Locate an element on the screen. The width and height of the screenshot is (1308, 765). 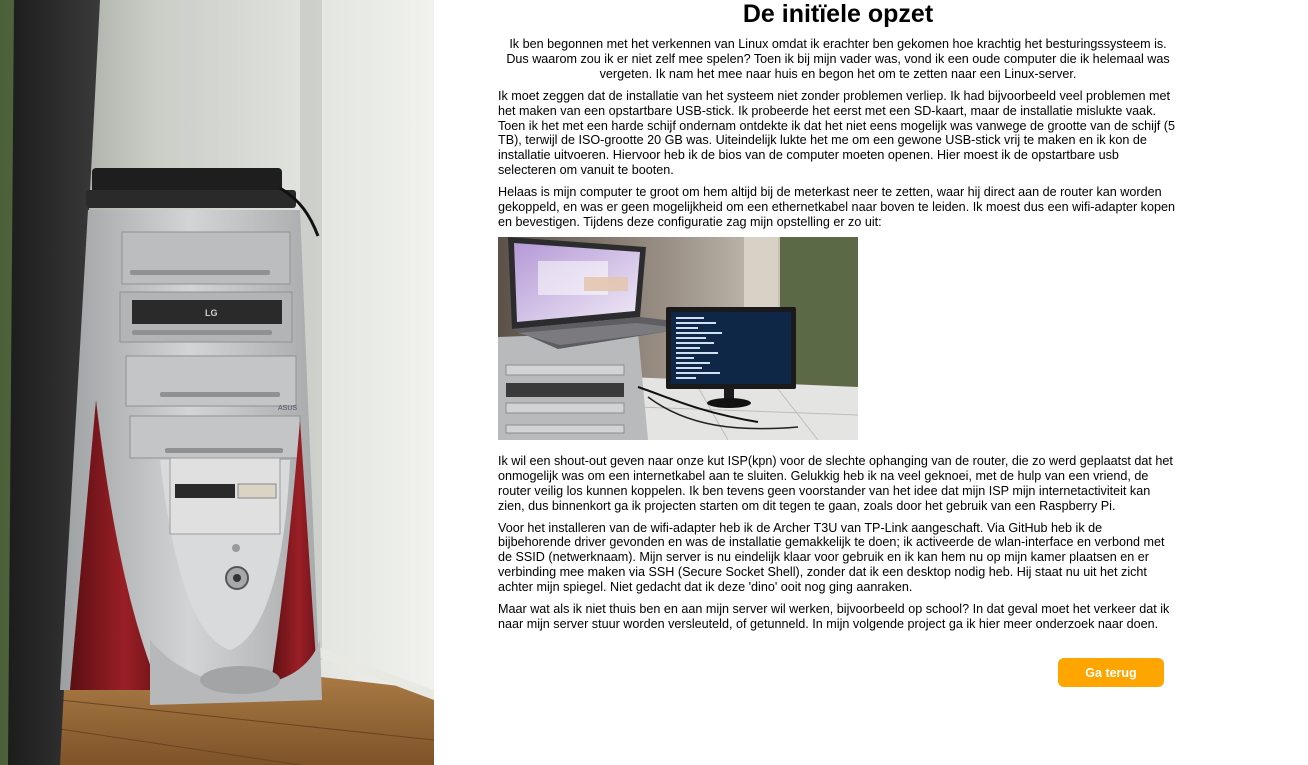
back-button-wrapper: Ga terug is located at coordinates (1111, 672).